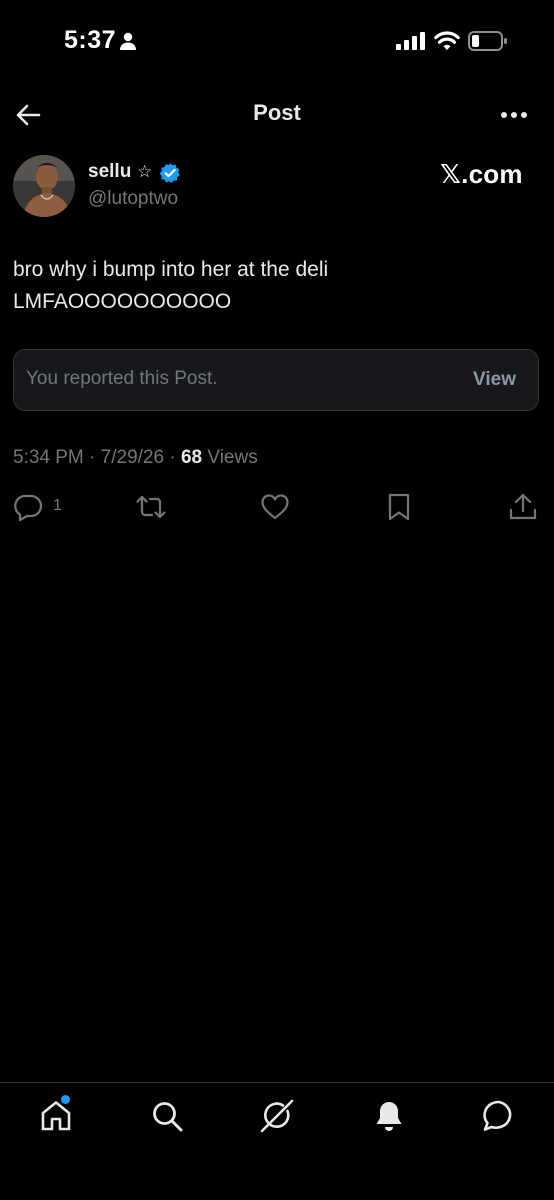 This screenshot has height=1200, width=554. What do you see at coordinates (277, 1082) in the screenshot?
I see `bottom-nav-divider` at bounding box center [277, 1082].